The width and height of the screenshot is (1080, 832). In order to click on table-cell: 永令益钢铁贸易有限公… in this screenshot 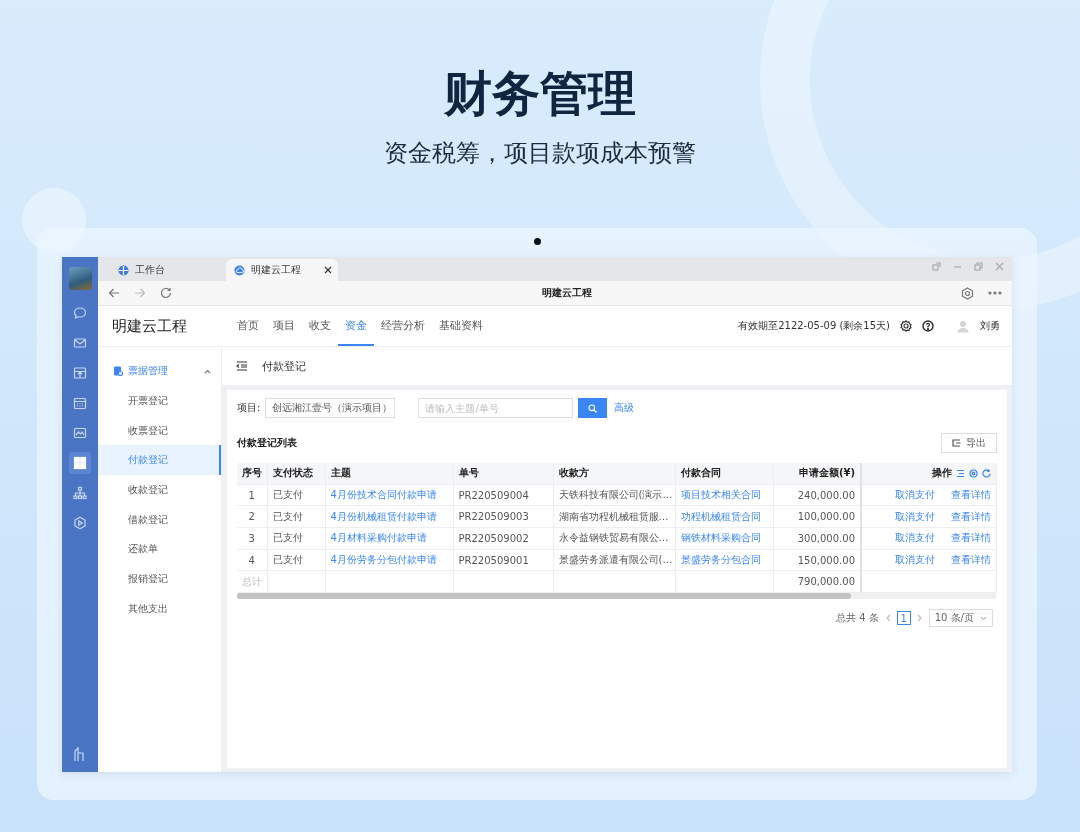, I will do `click(614, 538)`.